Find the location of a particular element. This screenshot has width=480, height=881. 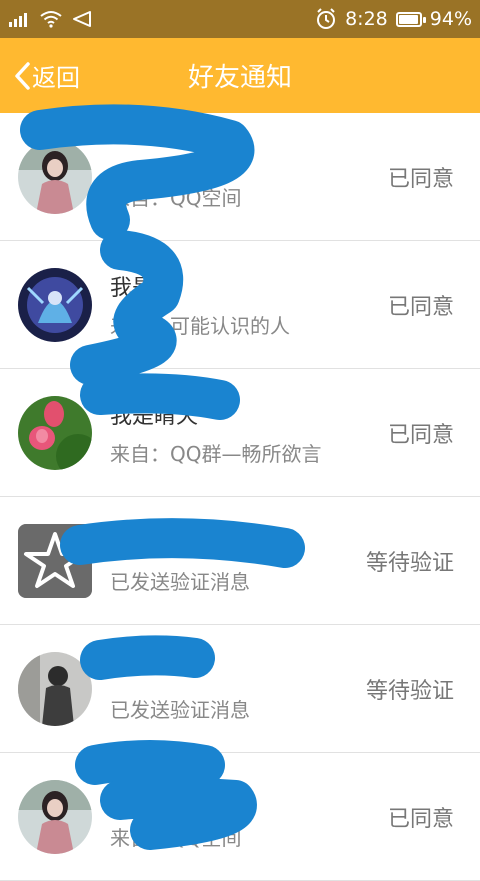

chevron-left-icon is located at coordinates (22, 75).